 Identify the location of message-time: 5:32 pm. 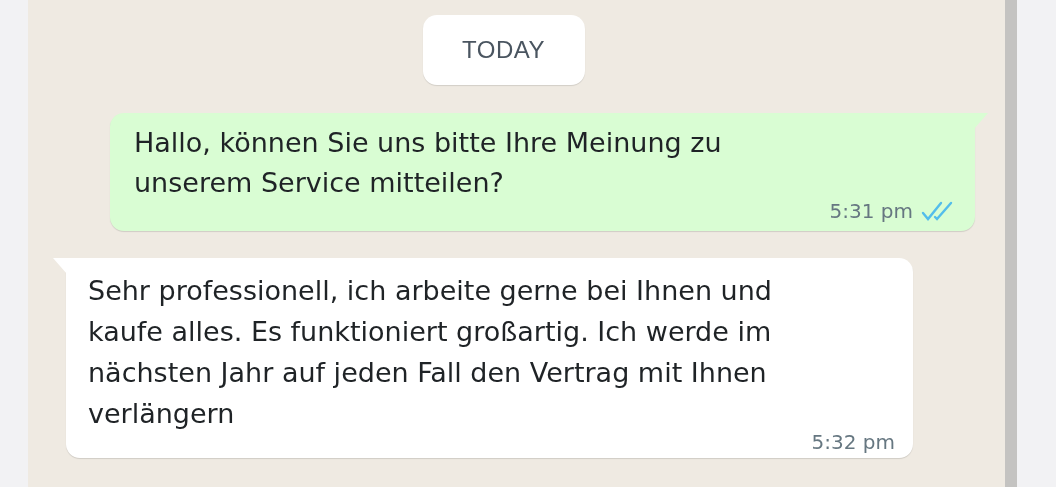
(853, 442).